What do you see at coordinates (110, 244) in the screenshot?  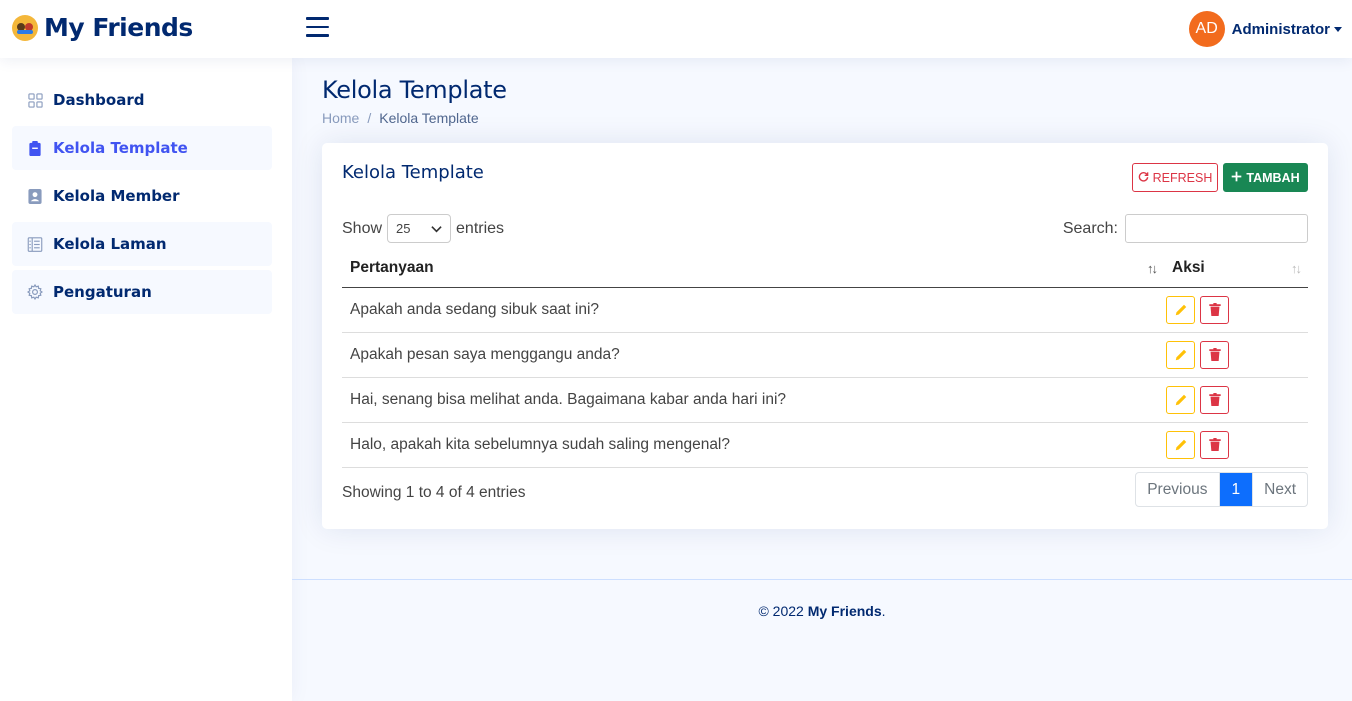 I see `sidebar-item-label: Kelola Laman` at bounding box center [110, 244].